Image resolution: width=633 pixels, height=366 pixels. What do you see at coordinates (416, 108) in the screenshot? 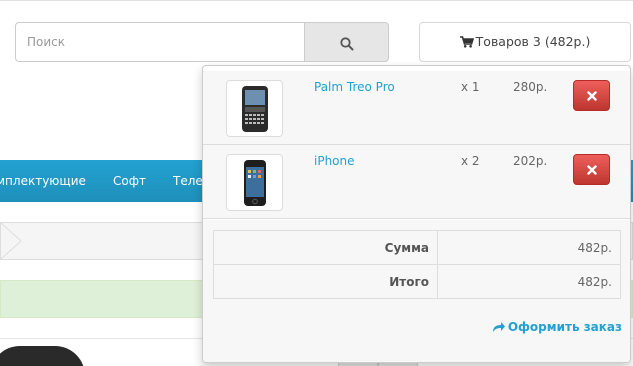
I see `cart-item: Palm Treo Pro x 1 280р.` at bounding box center [416, 108].